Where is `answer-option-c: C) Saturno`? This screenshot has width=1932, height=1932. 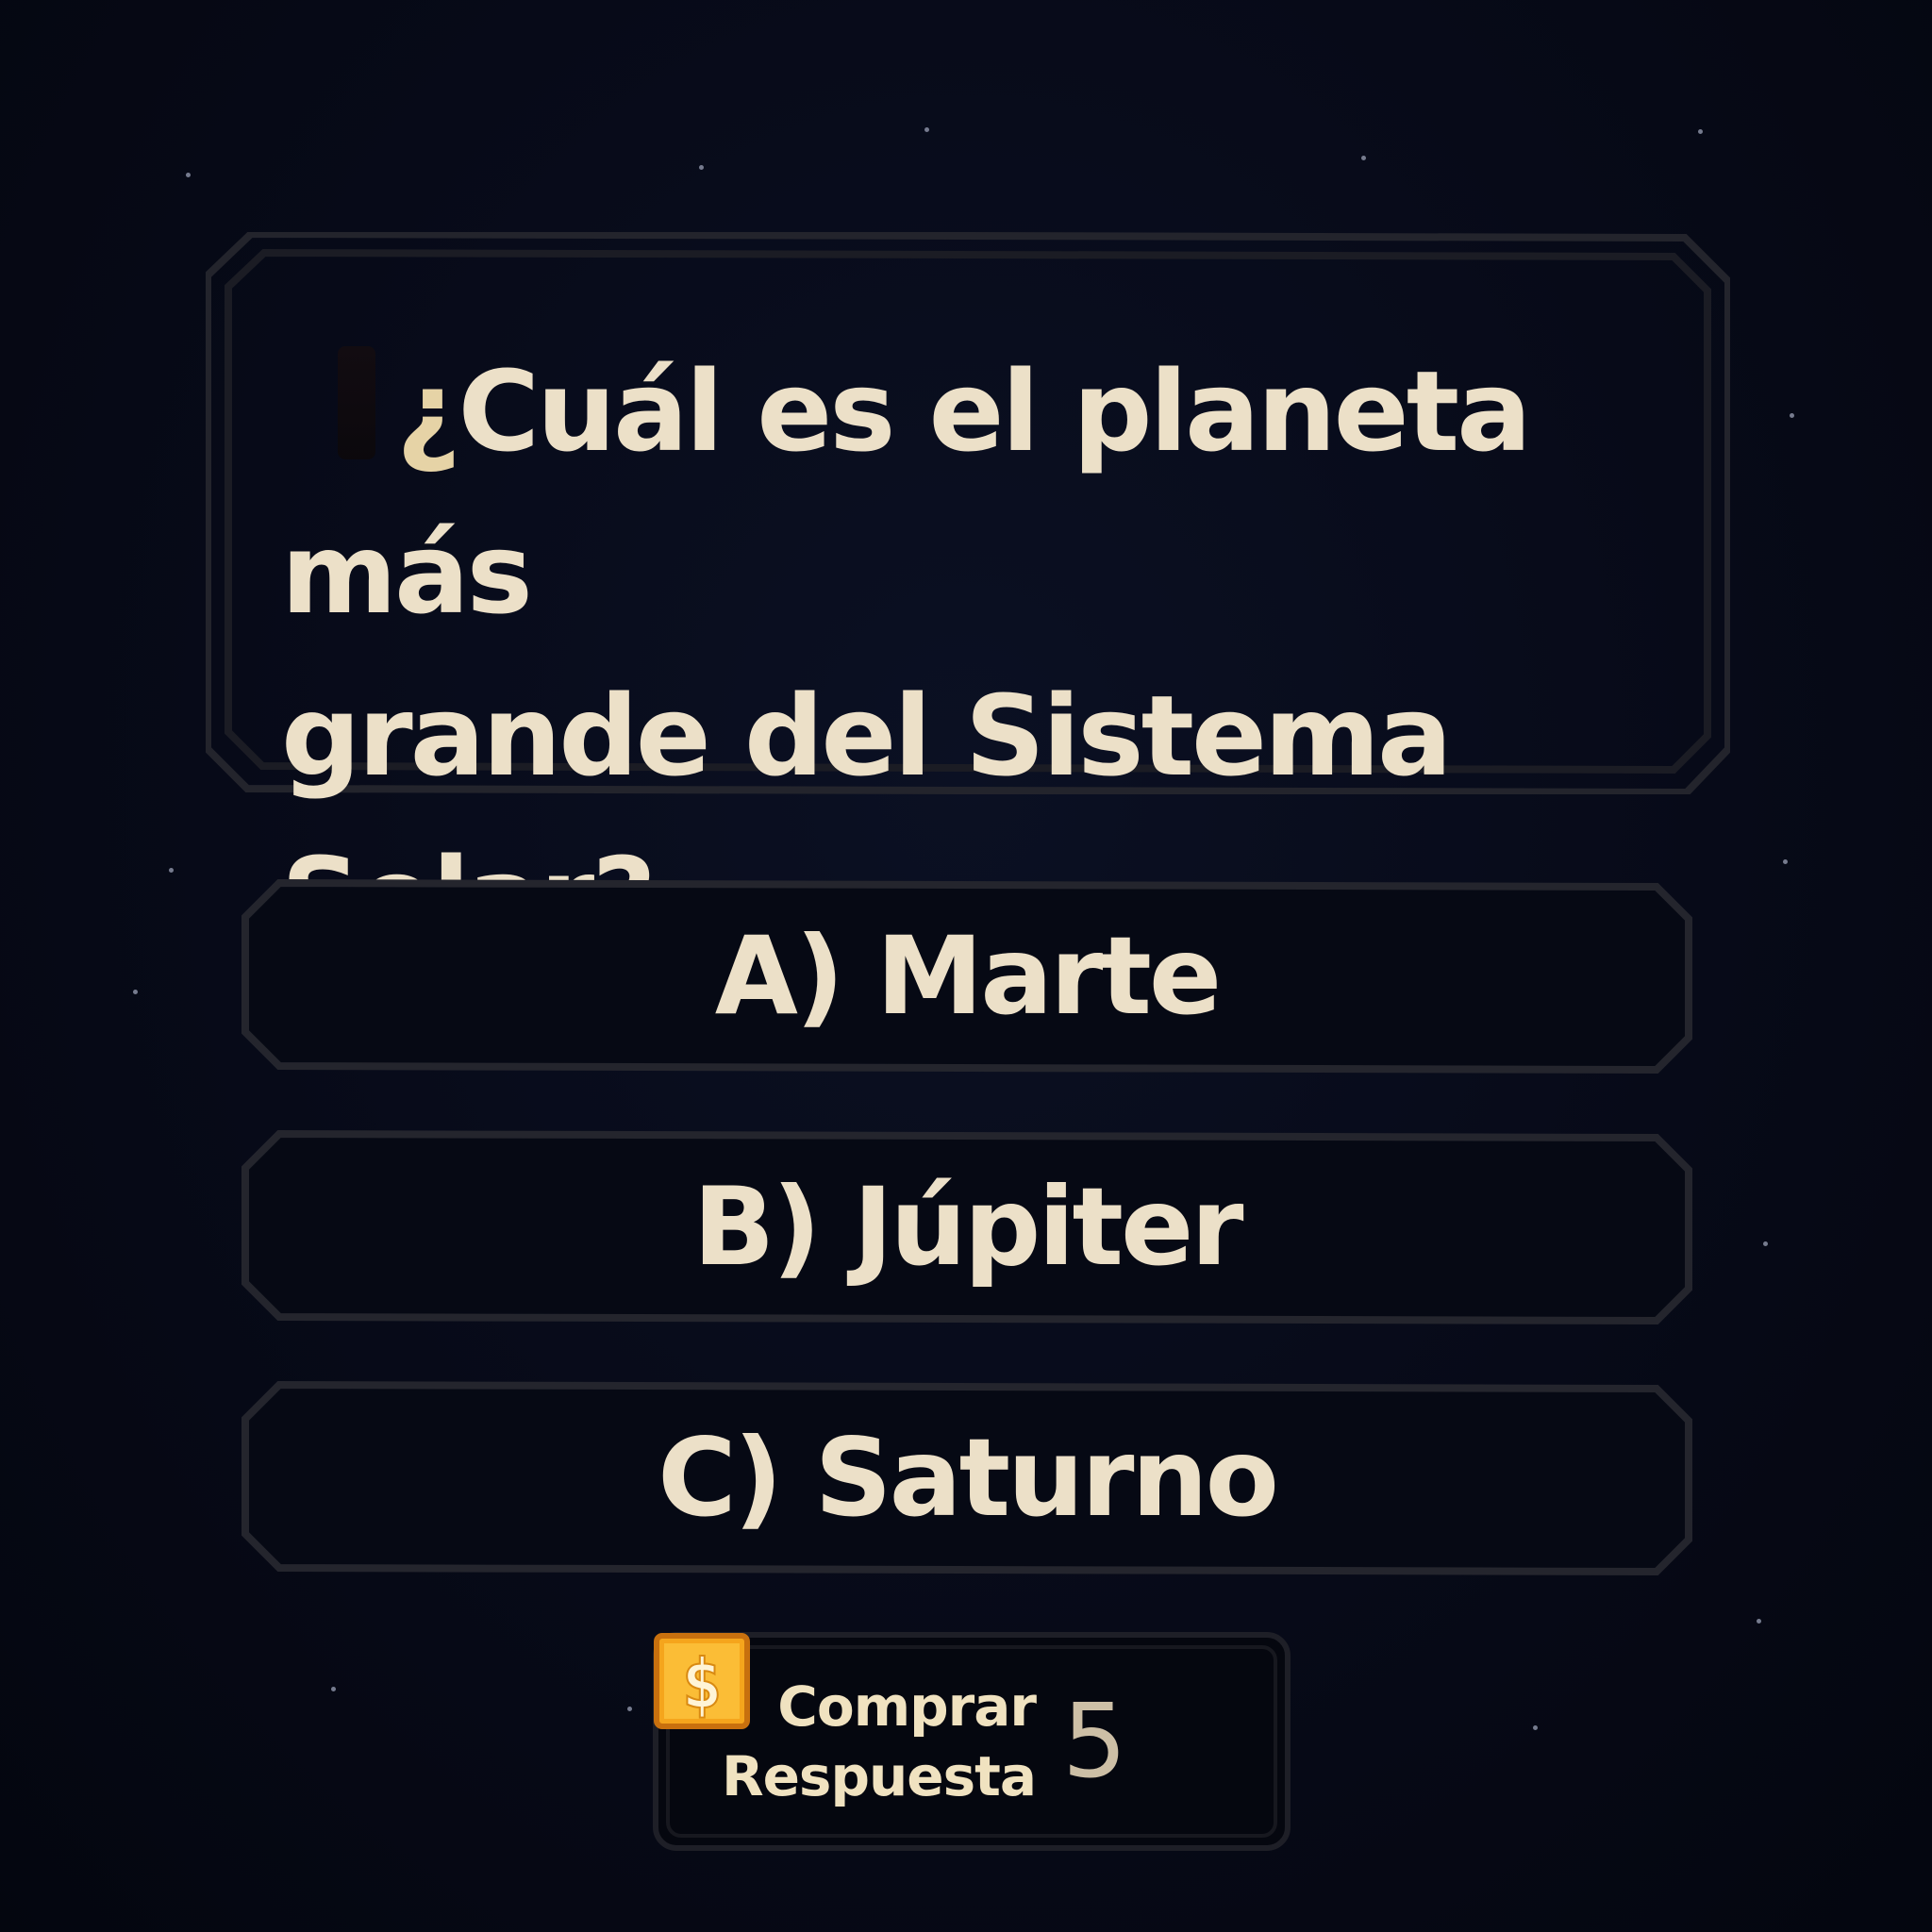 answer-option-c: C) Saturno is located at coordinates (967, 1478).